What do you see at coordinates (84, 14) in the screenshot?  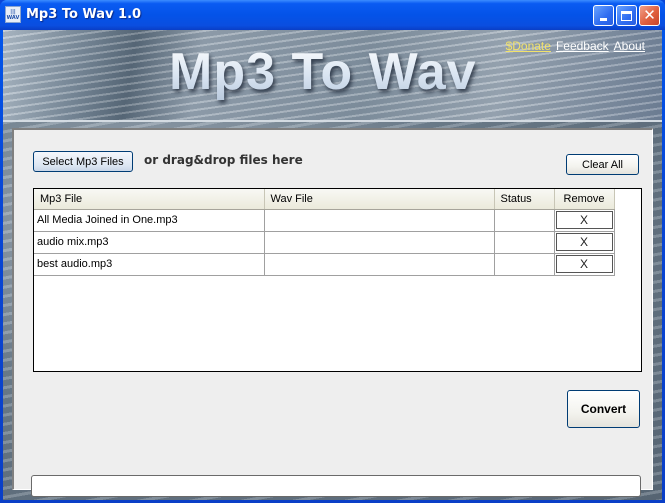 I see `window-title: Mp3 To Wav 1.0` at bounding box center [84, 14].